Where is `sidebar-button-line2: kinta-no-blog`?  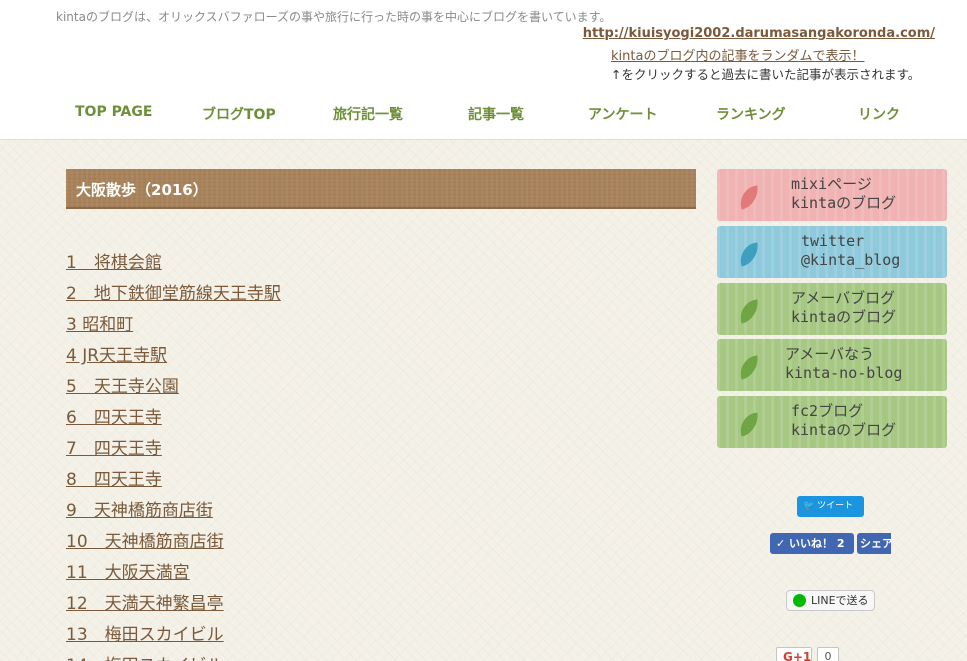 sidebar-button-line2: kinta-no-blog is located at coordinates (844, 373).